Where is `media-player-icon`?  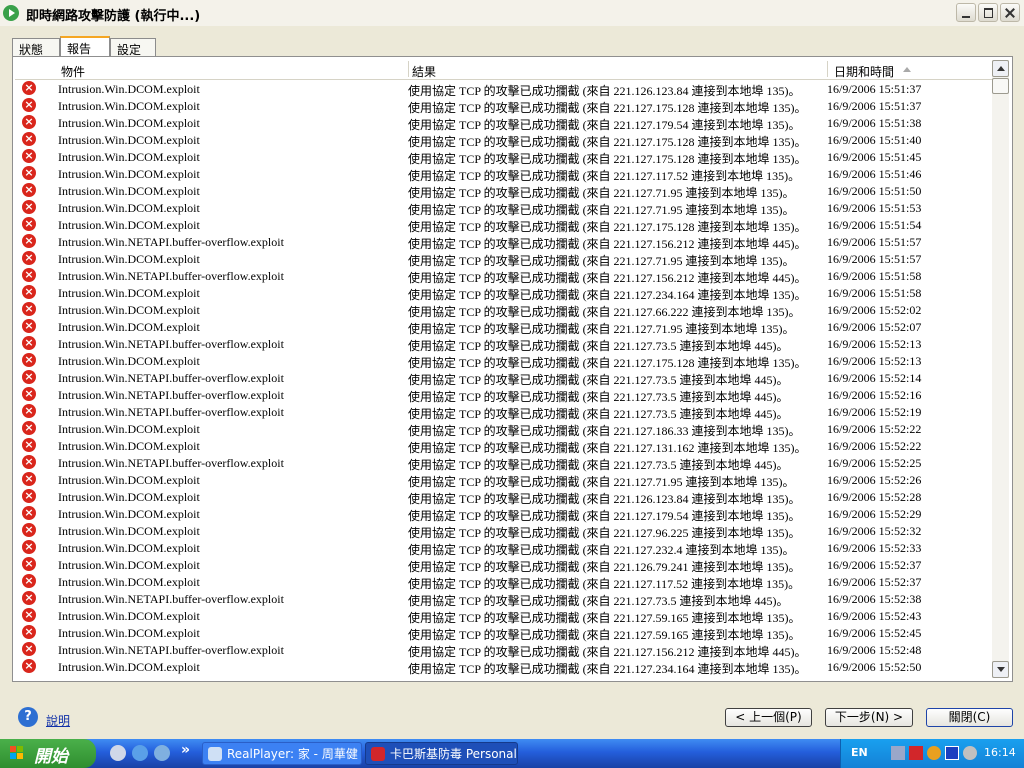
media-player-icon is located at coordinates (118, 753).